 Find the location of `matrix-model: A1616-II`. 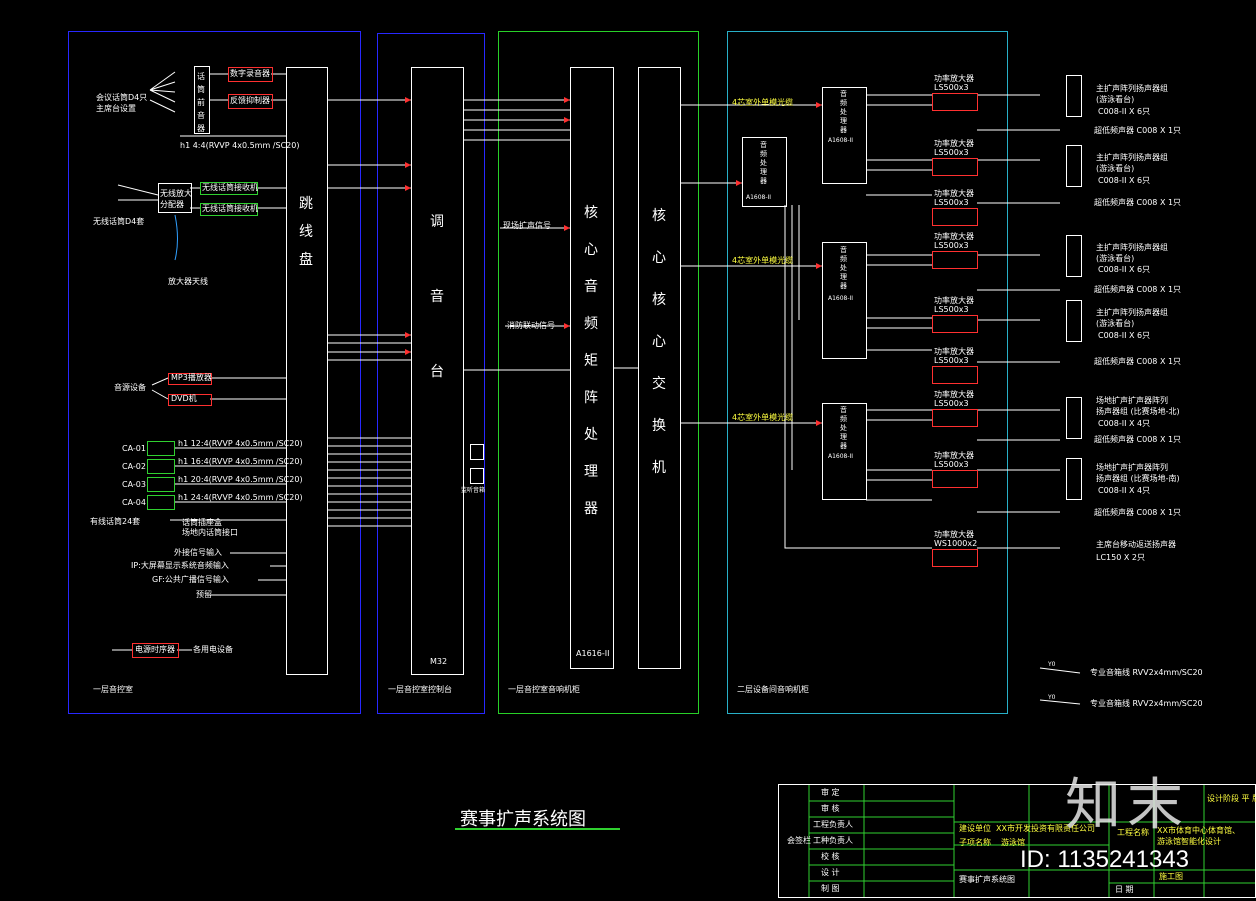

matrix-model: A1616-II is located at coordinates (593, 653).